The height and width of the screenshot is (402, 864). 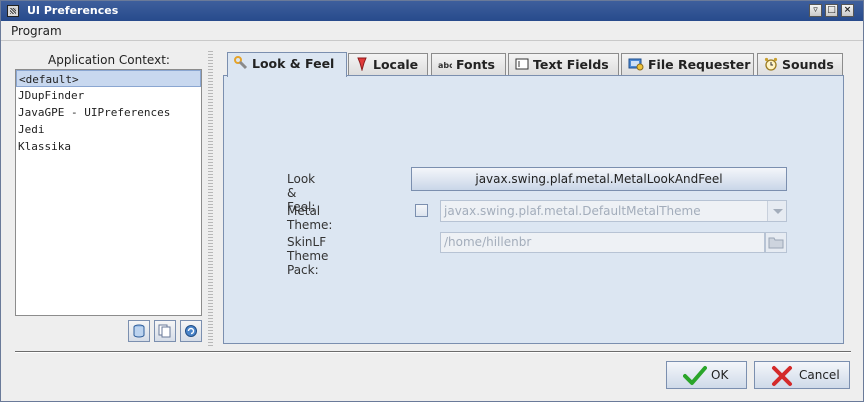 I want to click on abc-icon: abc, so click(x=446, y=65).